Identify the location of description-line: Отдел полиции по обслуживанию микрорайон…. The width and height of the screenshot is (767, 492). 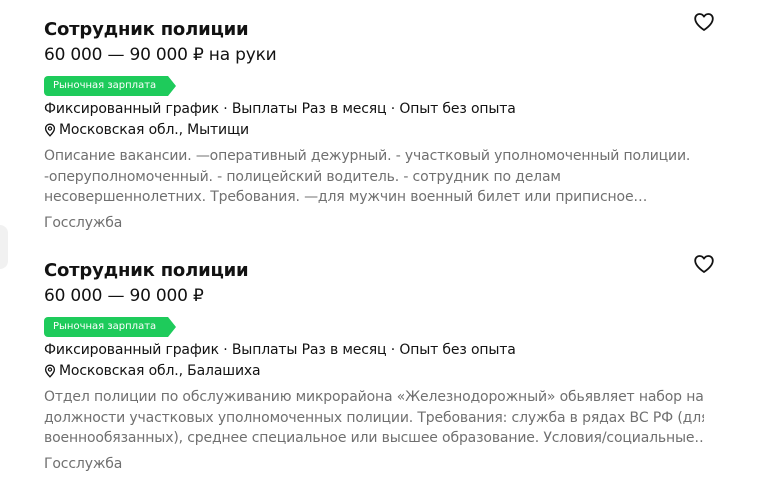
(374, 397).